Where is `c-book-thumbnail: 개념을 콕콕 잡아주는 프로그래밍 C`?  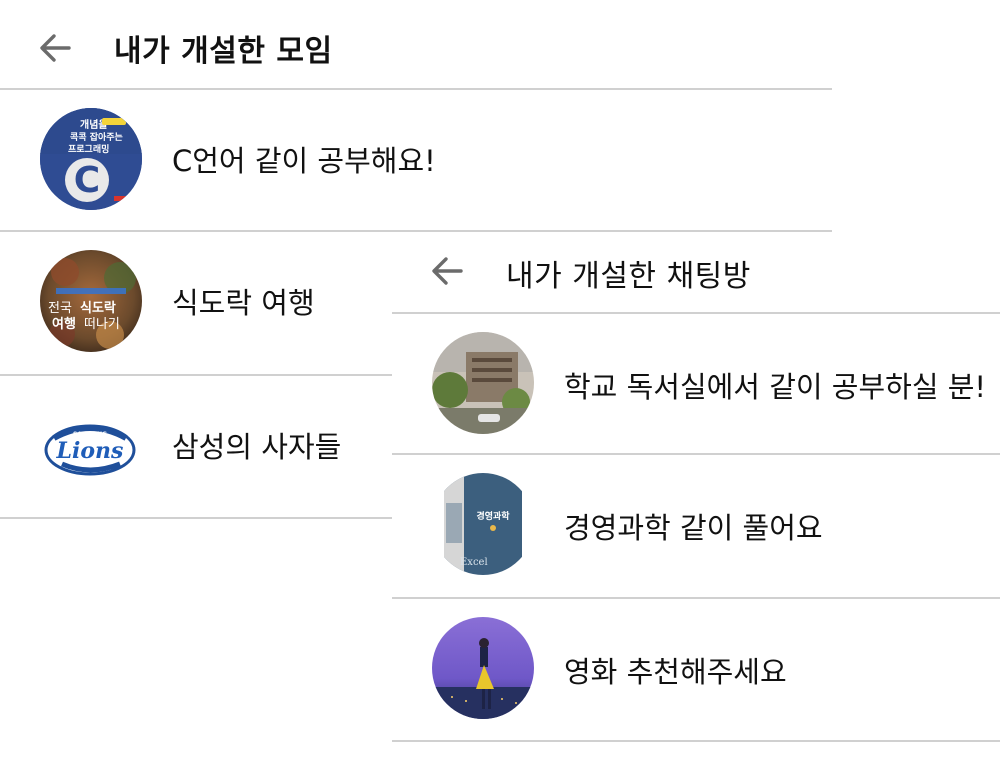 c-book-thumbnail: 개념을 콕콕 잡아주는 프로그래밍 C is located at coordinates (91, 159).